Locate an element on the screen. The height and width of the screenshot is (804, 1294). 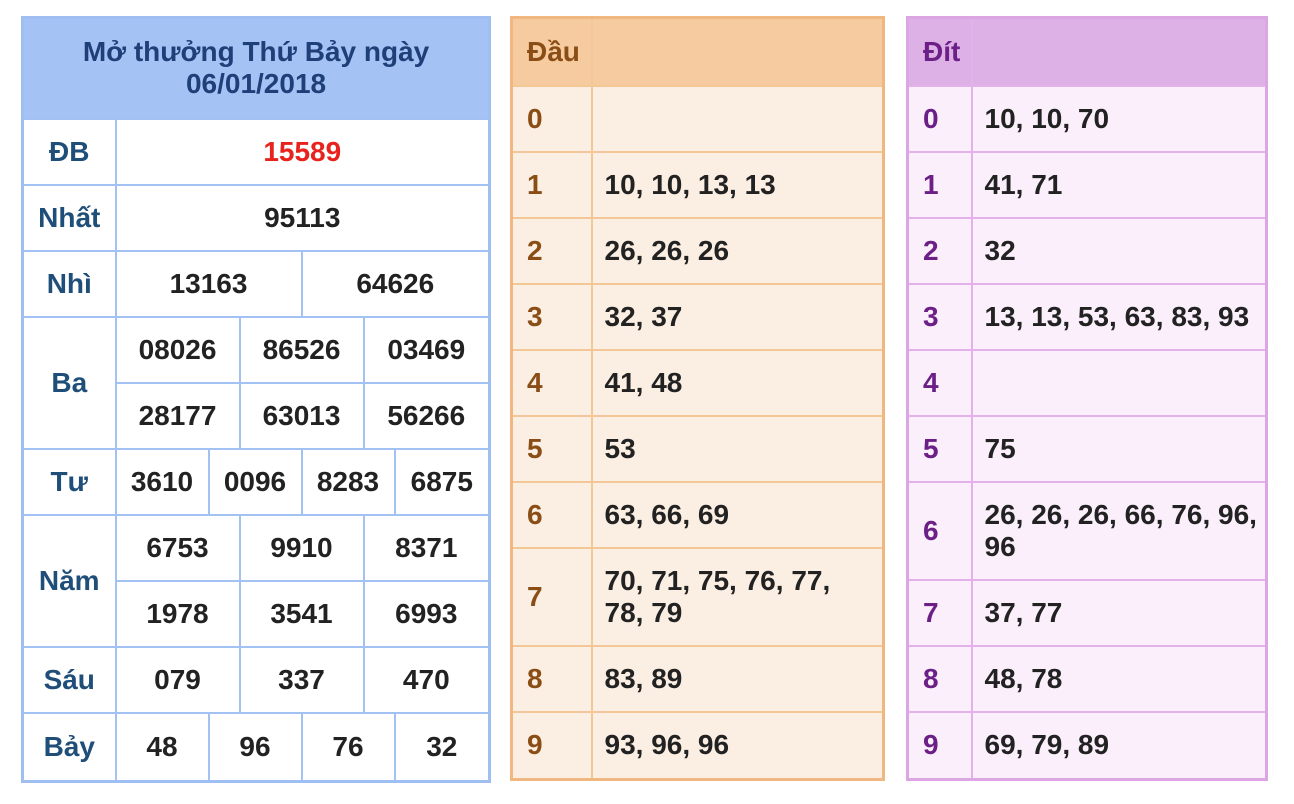
dau-values: 70, 71, 75, 76, 77, 78, 79 is located at coordinates (737, 596).